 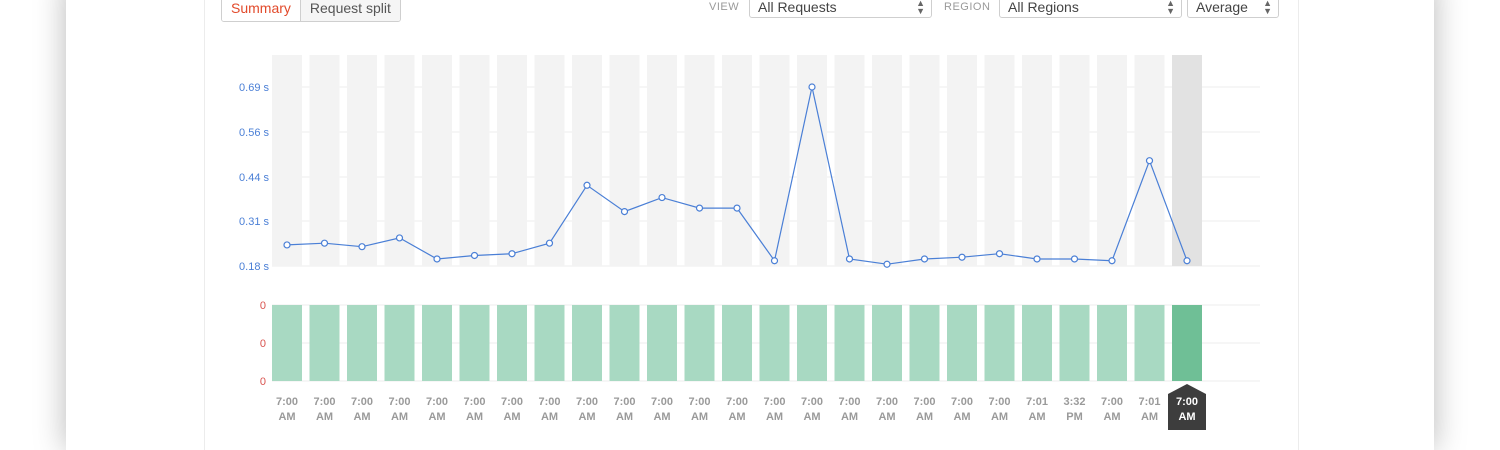 I want to click on x-tick-label: 3:32, so click(x=1074, y=402).